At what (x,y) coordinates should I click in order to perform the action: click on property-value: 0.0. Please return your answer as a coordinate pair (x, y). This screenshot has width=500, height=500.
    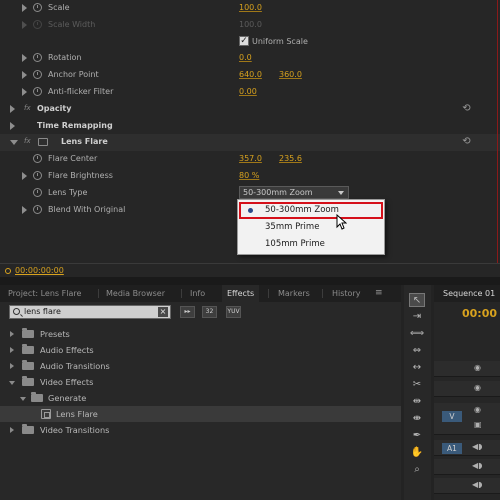
    Looking at the image, I should click on (245, 57).